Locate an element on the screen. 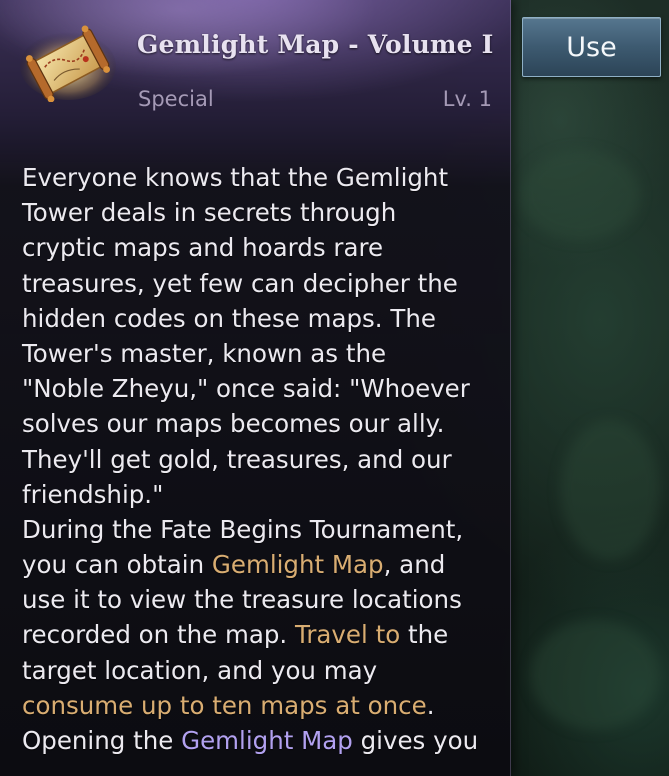 Image resolution: width=669 pixels, height=776 pixels. highlight-consume-maps: consume up to ten maps at once is located at coordinates (224, 705).